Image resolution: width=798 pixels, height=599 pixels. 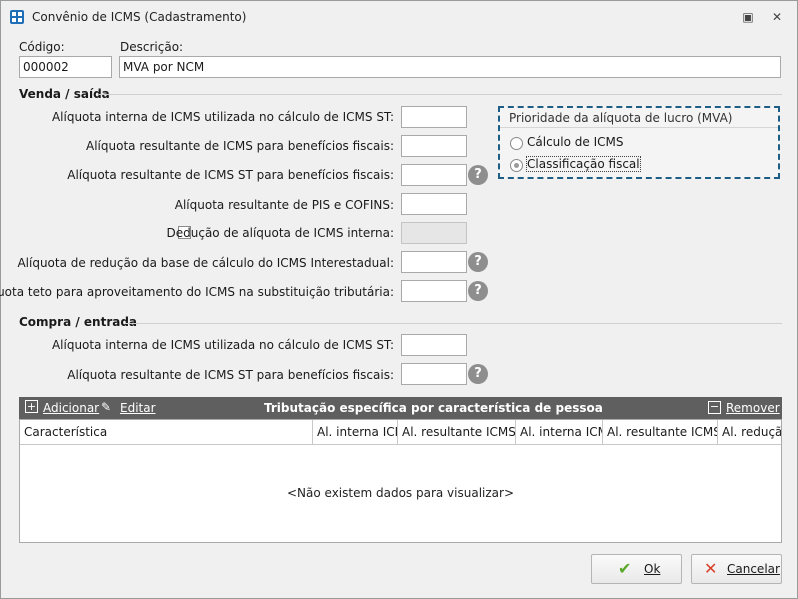 I want to click on radio-classificacao-fiscal-label: Classificação fiscal, so click(x=583, y=164).